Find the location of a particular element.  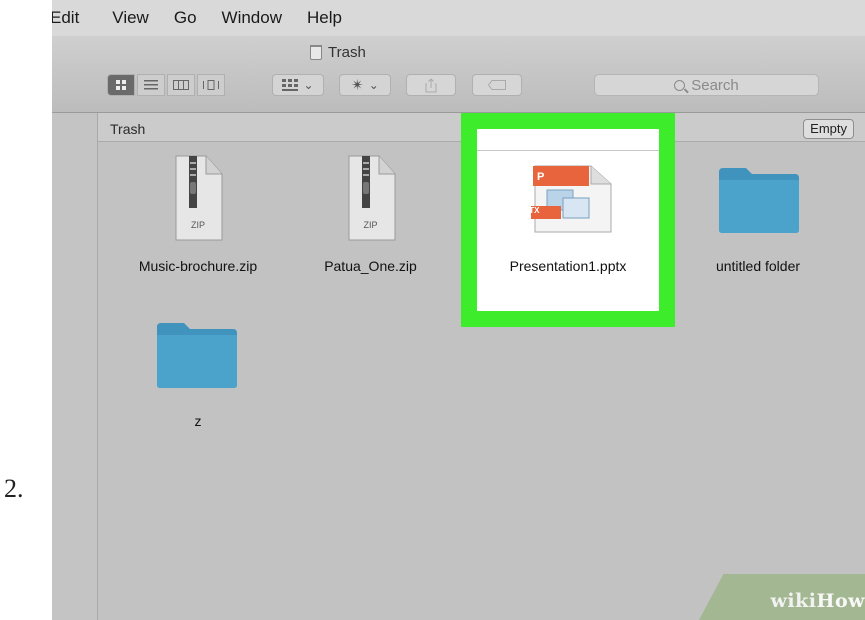

path-bar-label: Trash is located at coordinates (128, 129).